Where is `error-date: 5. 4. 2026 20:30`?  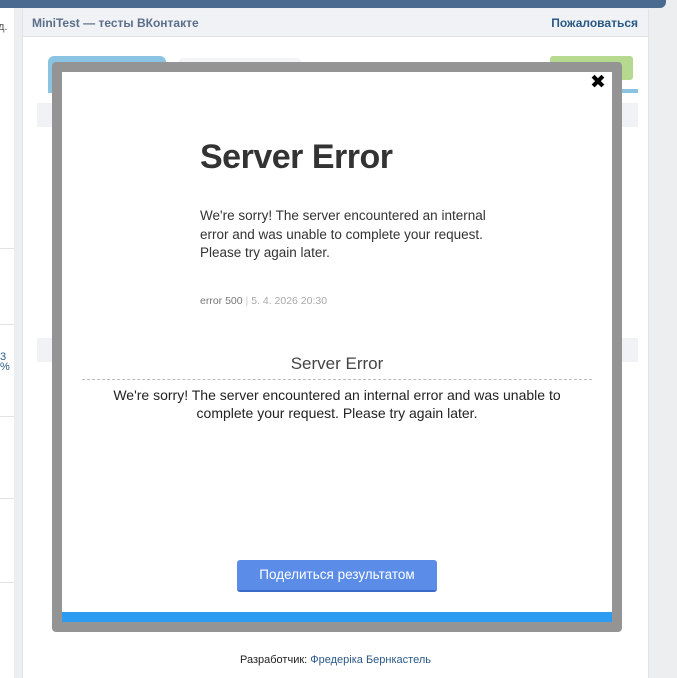
error-date: 5. 4. 2026 20:30 is located at coordinates (289, 300).